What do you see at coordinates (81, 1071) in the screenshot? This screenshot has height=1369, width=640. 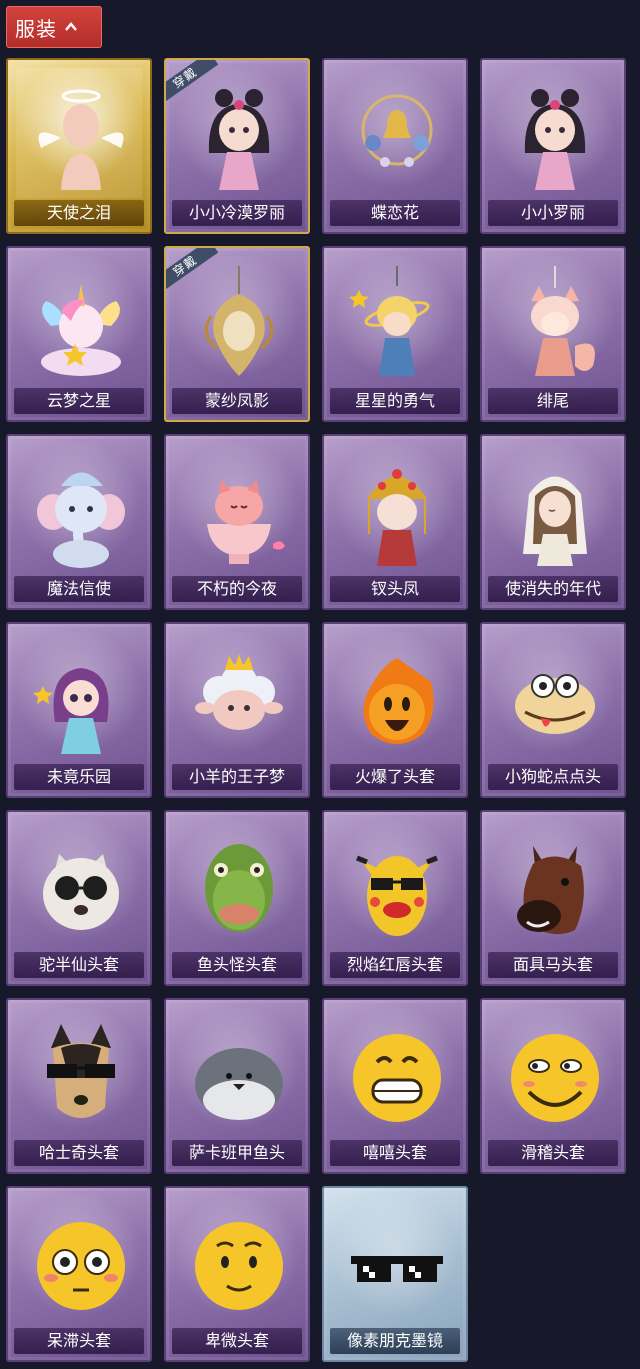 I see `husky-sunglasses-icon` at bounding box center [81, 1071].